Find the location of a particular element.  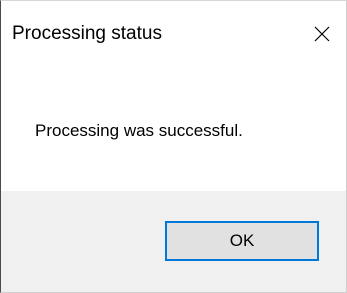

close-icon is located at coordinates (322, 34).